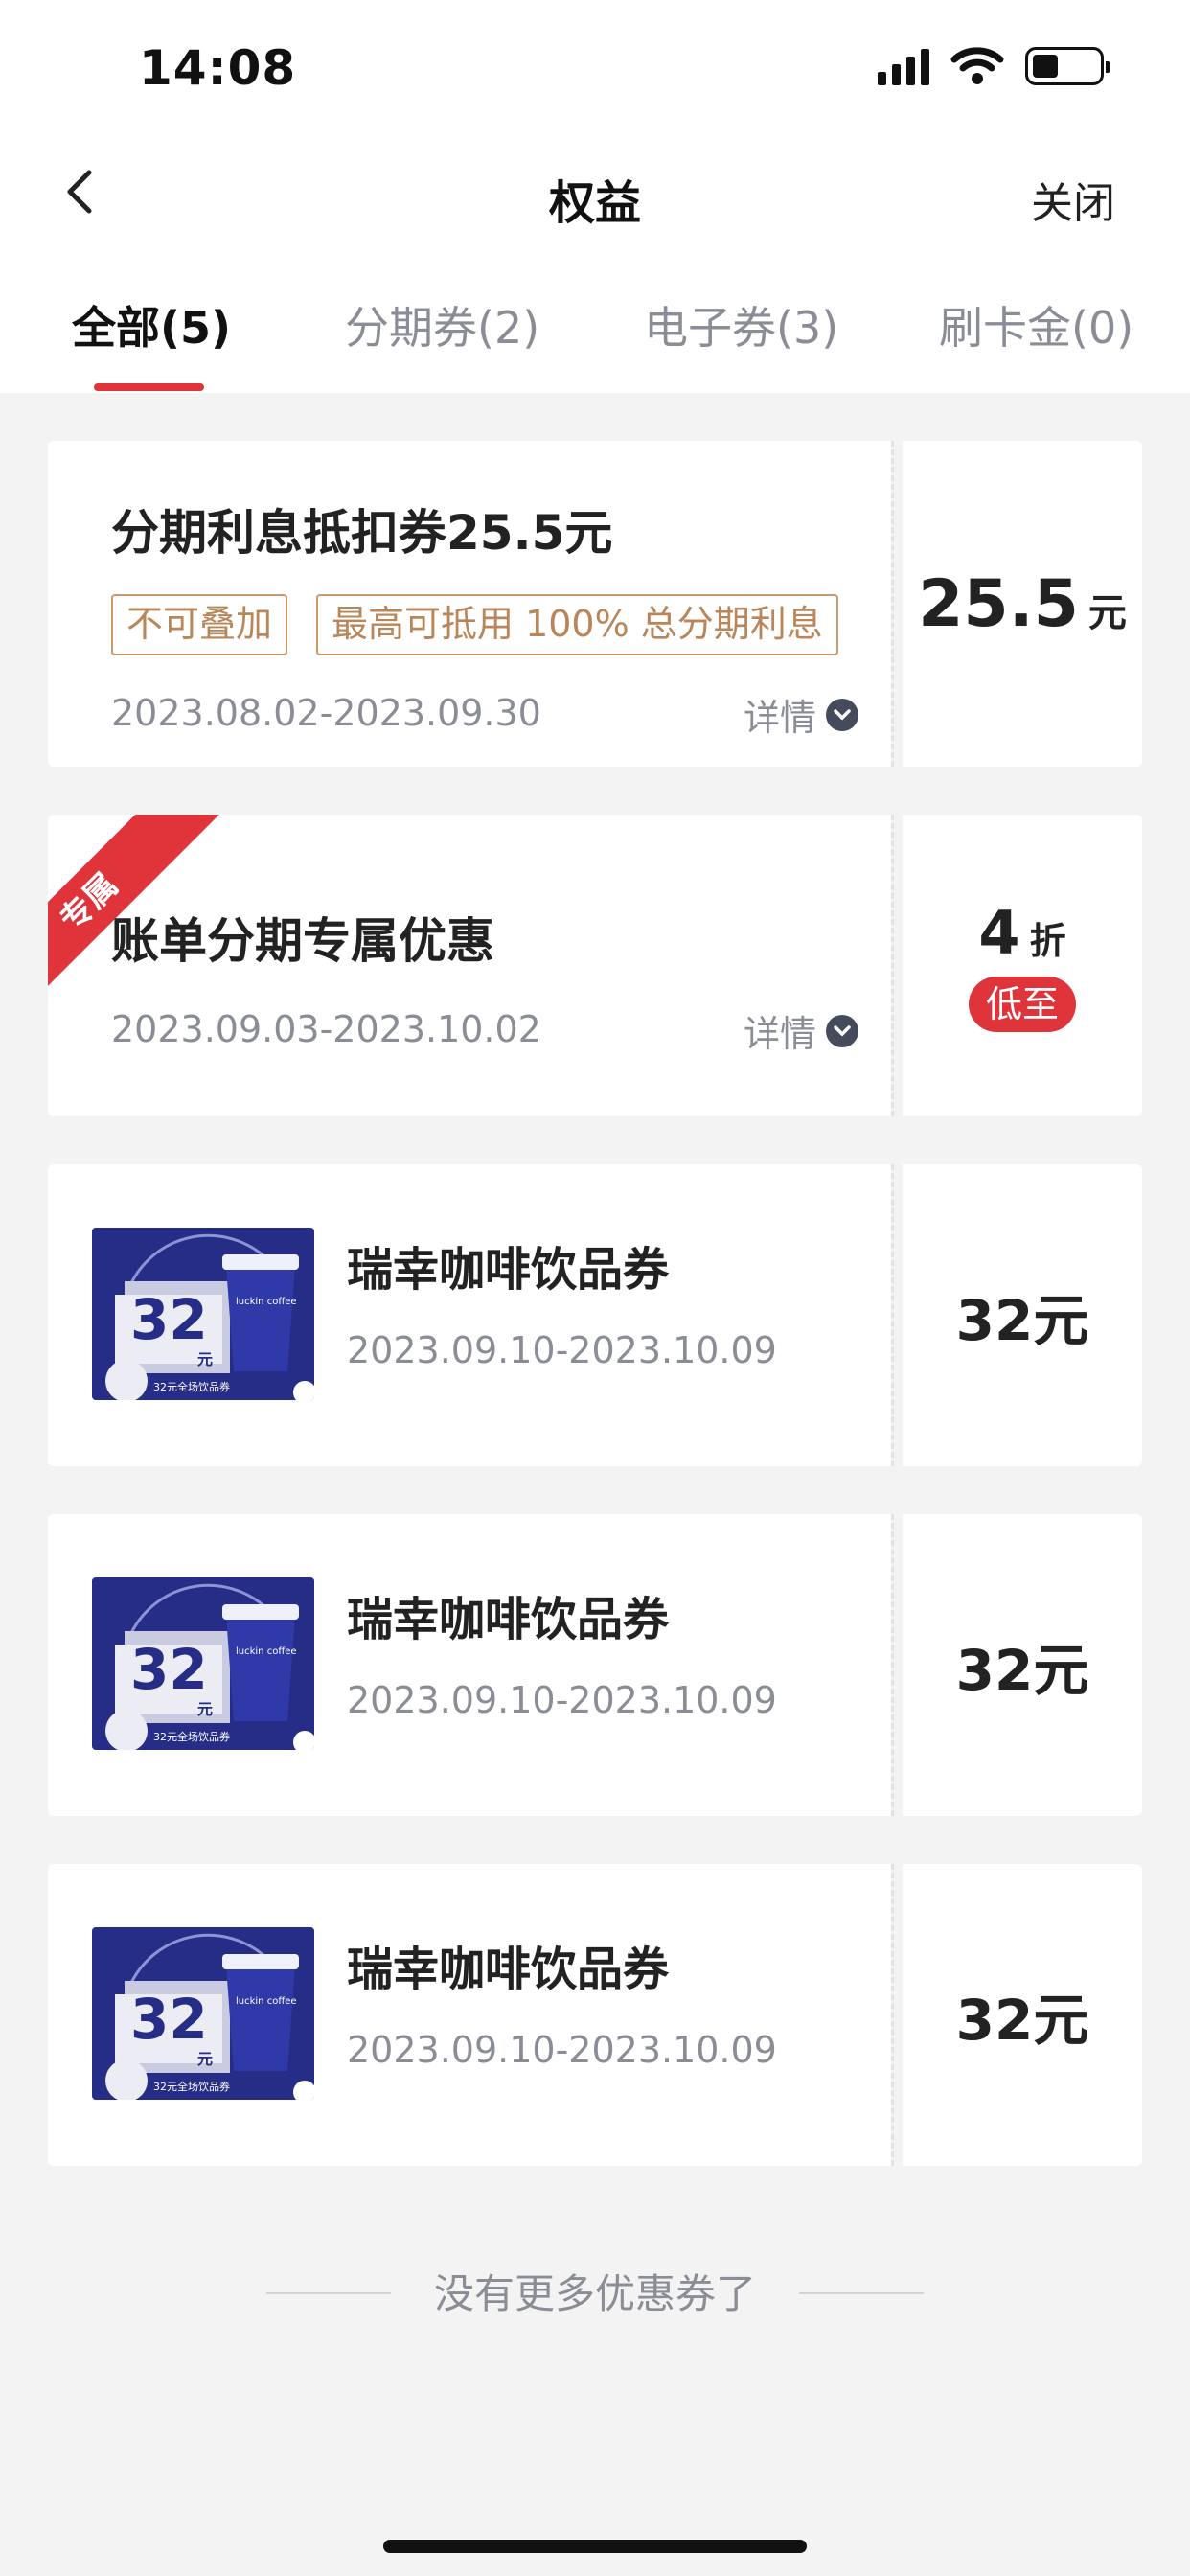 This screenshot has height=2576, width=1190. What do you see at coordinates (595, 335) in the screenshot?
I see `tab-bar: 全部(5) 分期券(2) 电子券(3) 刷卡金(0)` at bounding box center [595, 335].